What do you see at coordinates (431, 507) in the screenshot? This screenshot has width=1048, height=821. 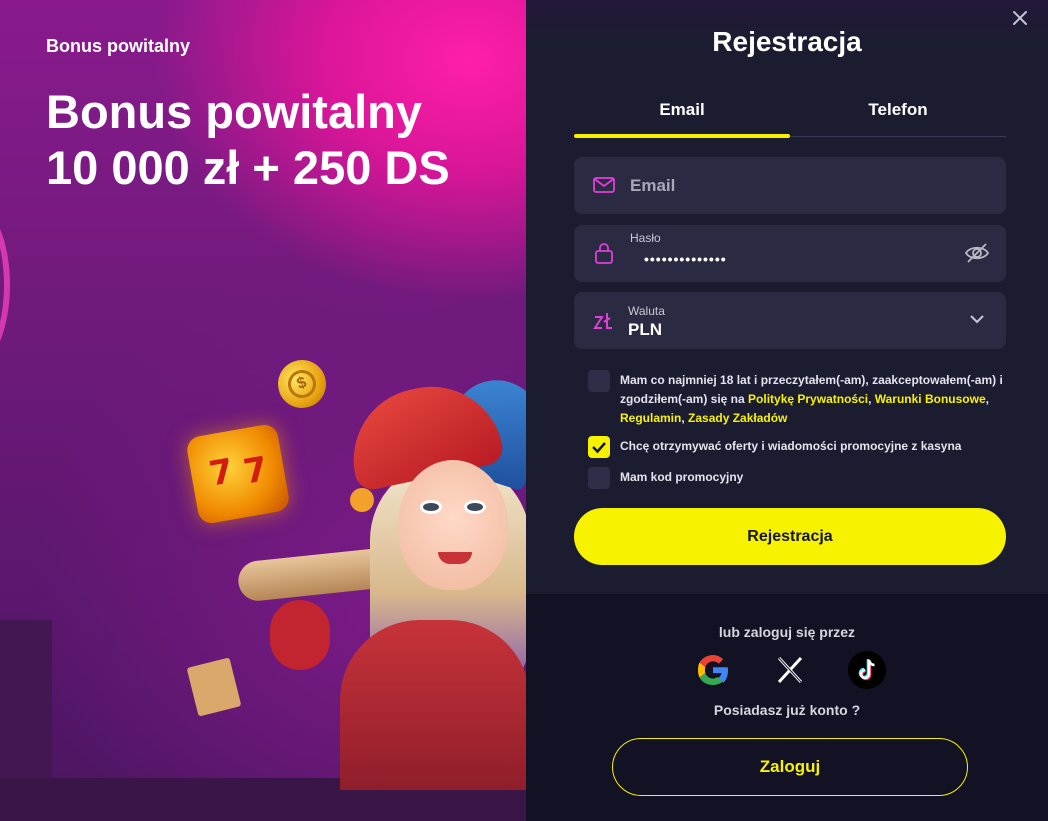 I see `left-eye` at bounding box center [431, 507].